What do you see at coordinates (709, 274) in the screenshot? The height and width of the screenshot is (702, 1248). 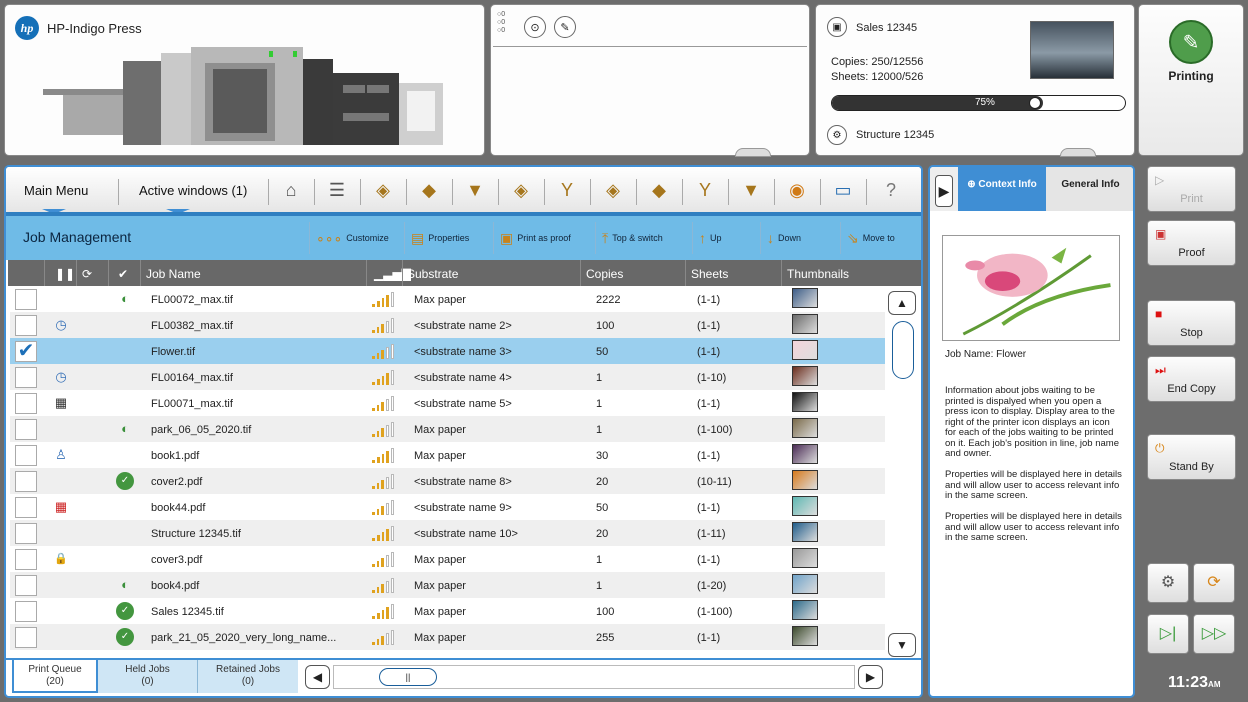 I see `column-sheets: Sheets` at bounding box center [709, 274].